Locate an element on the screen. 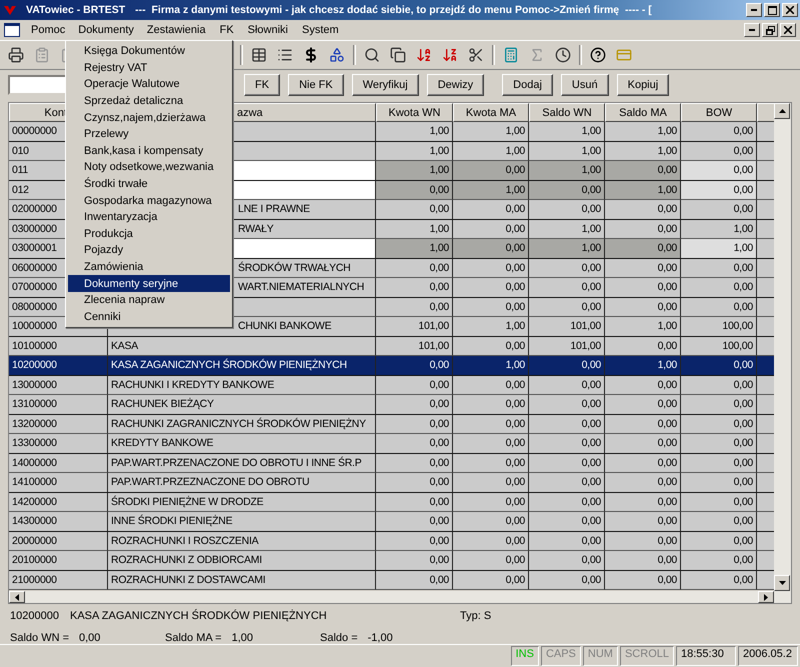 This screenshot has height=667, width=800. document-window-icon is located at coordinates (12, 30).